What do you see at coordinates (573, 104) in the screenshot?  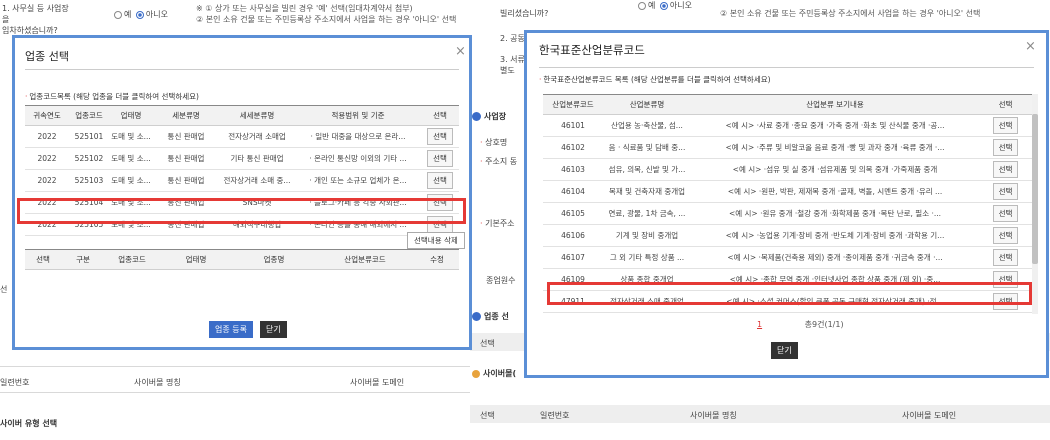 I see `col-ksic-code: 산업분류코드` at bounding box center [573, 104].